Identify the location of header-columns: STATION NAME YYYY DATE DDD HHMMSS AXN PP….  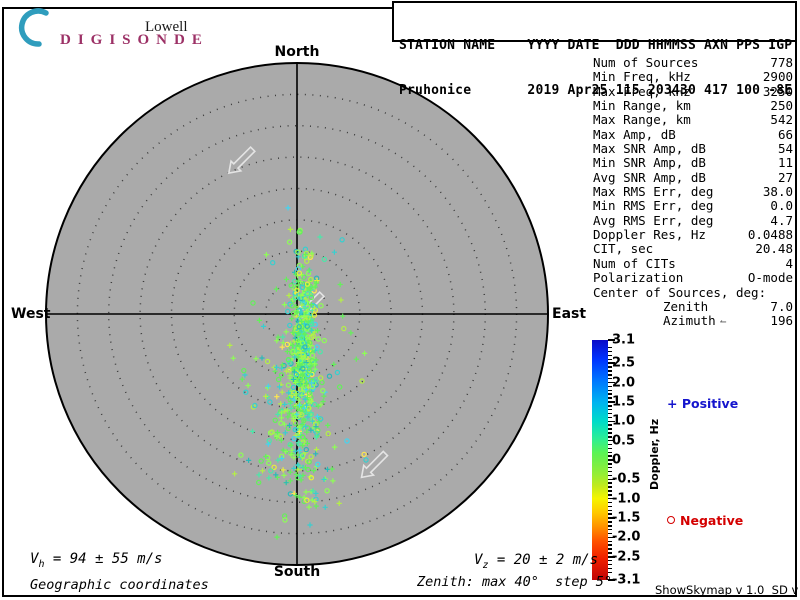
(596, 45).